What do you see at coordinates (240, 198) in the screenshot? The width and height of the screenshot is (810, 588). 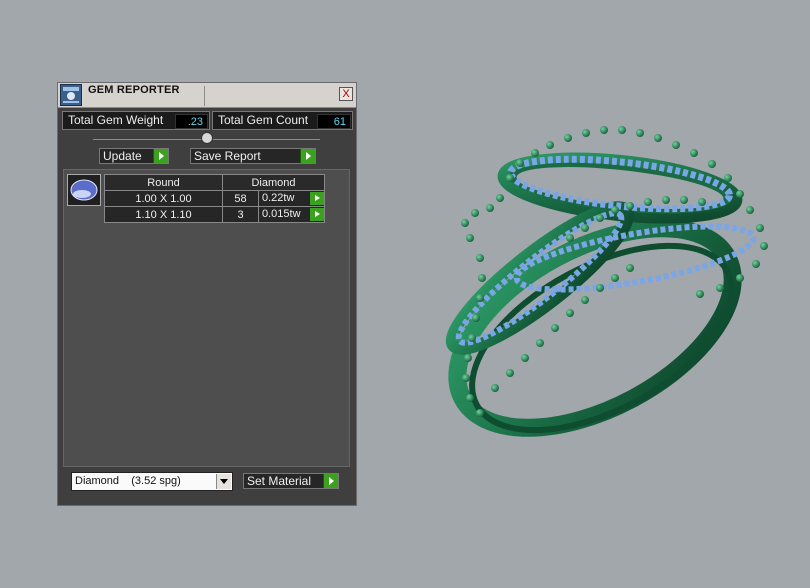 I see `gem-count-cell: 58` at bounding box center [240, 198].